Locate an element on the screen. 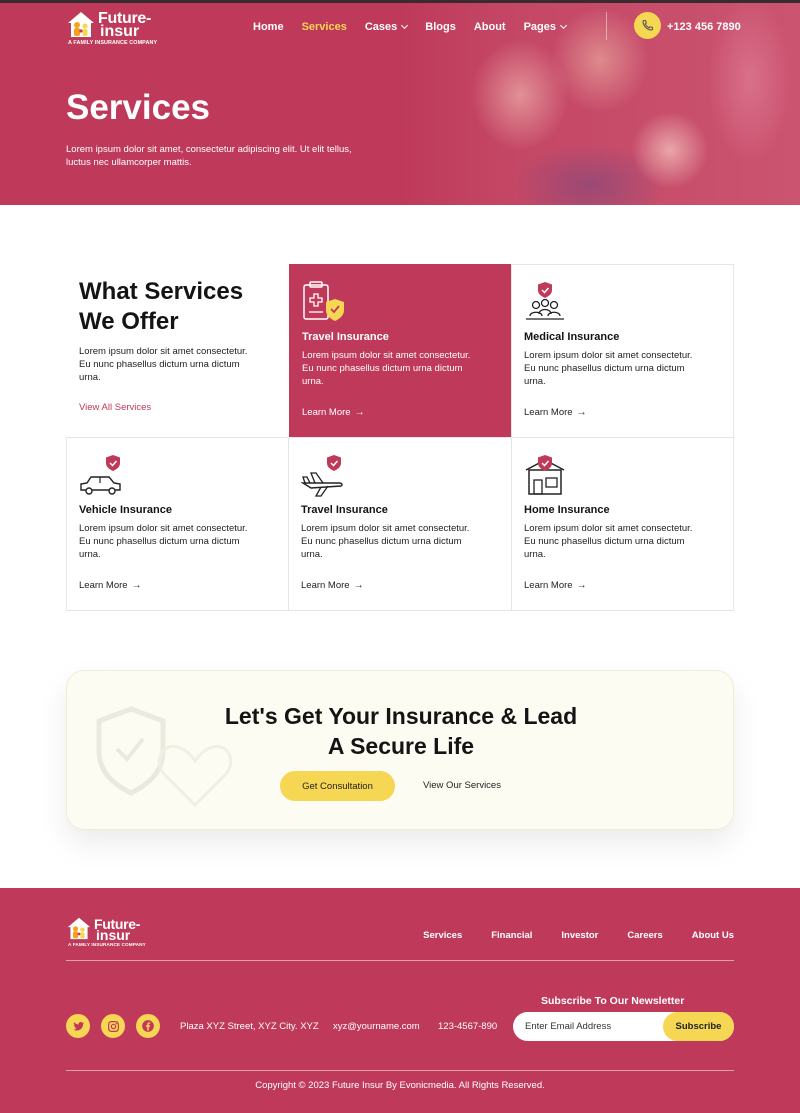 This screenshot has width=800, height=1113. clipboard-shield-icon is located at coordinates (323, 301).